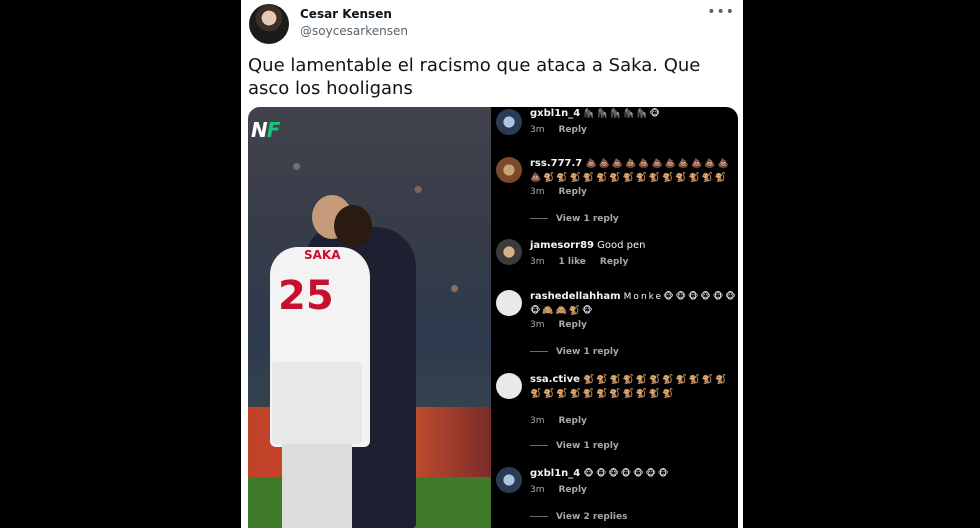  I want to click on jersey-number: 25, so click(306, 296).